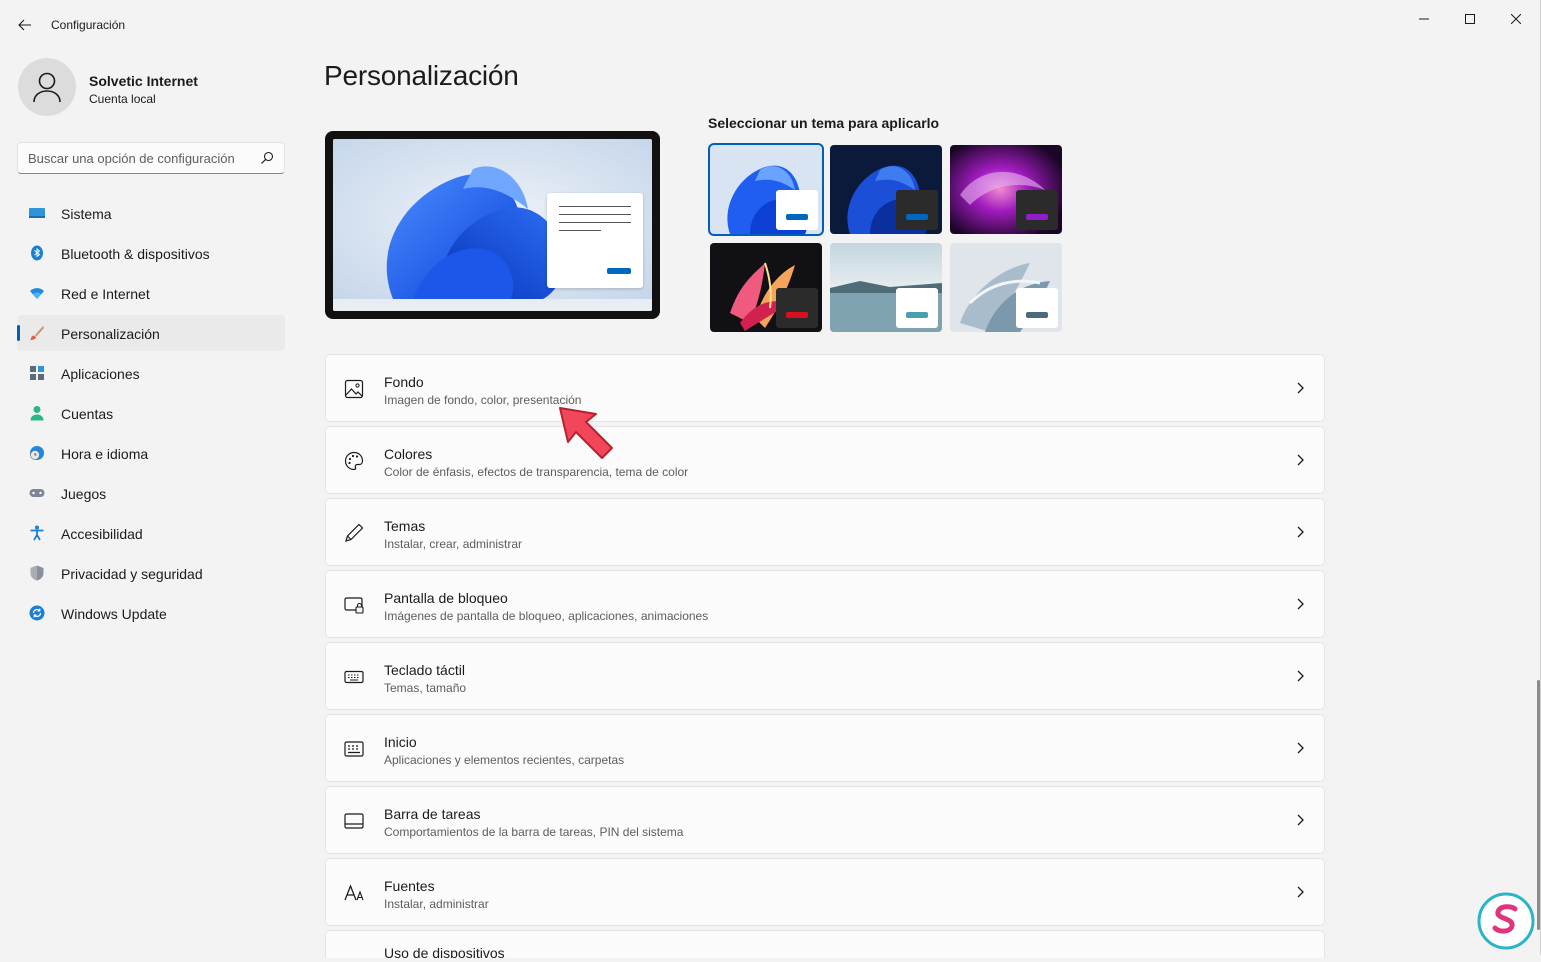 Image resolution: width=1541 pixels, height=962 pixels. I want to click on setting-title: Teclado táctil, so click(424, 670).